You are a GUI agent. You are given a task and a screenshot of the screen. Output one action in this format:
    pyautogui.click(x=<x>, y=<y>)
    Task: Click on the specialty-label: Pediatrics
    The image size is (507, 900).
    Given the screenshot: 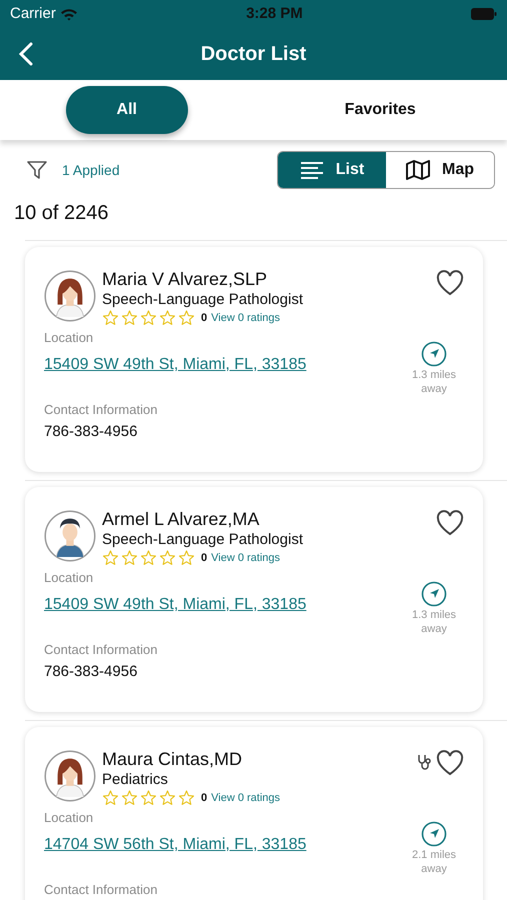 What is the action you would take?
    pyautogui.click(x=135, y=779)
    